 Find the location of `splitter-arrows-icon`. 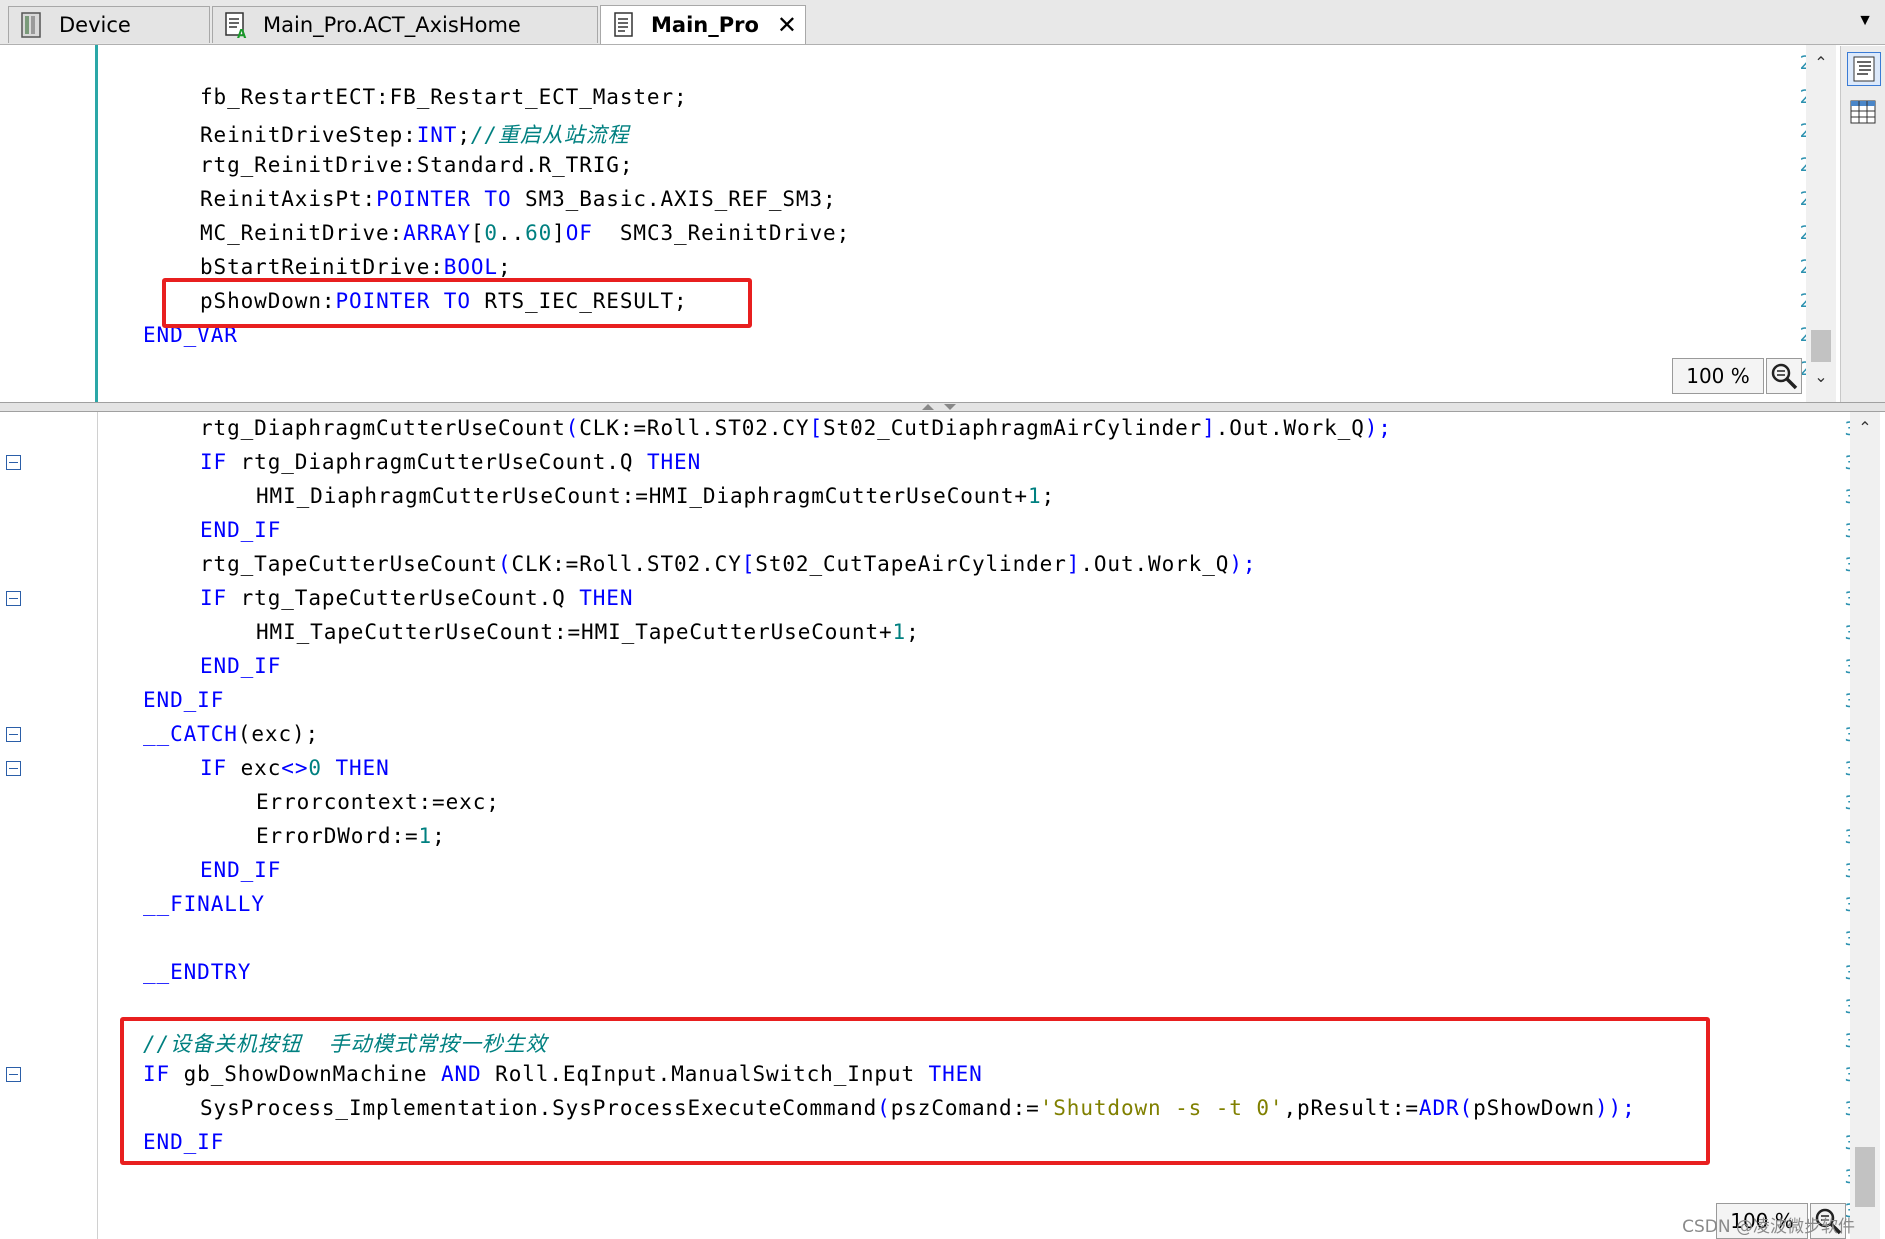

splitter-arrows-icon is located at coordinates (940, 407).